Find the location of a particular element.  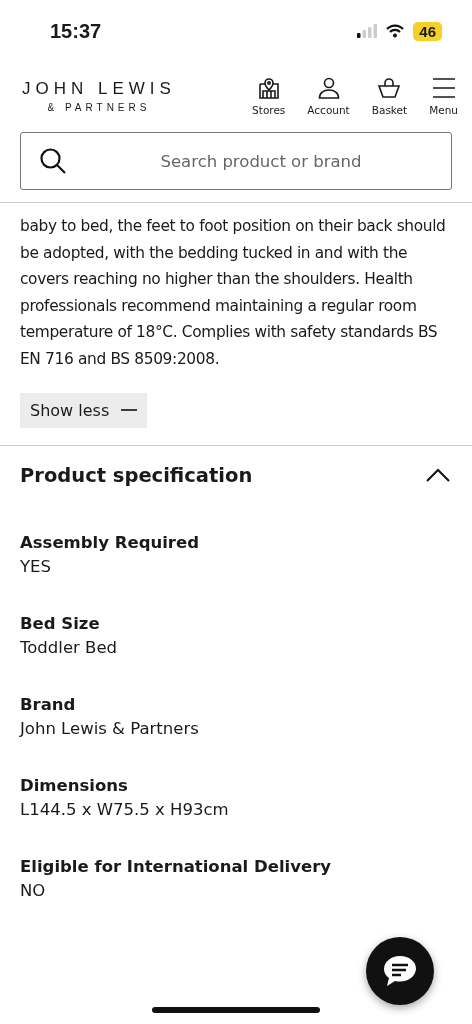

spec-value: NO is located at coordinates (33, 890).